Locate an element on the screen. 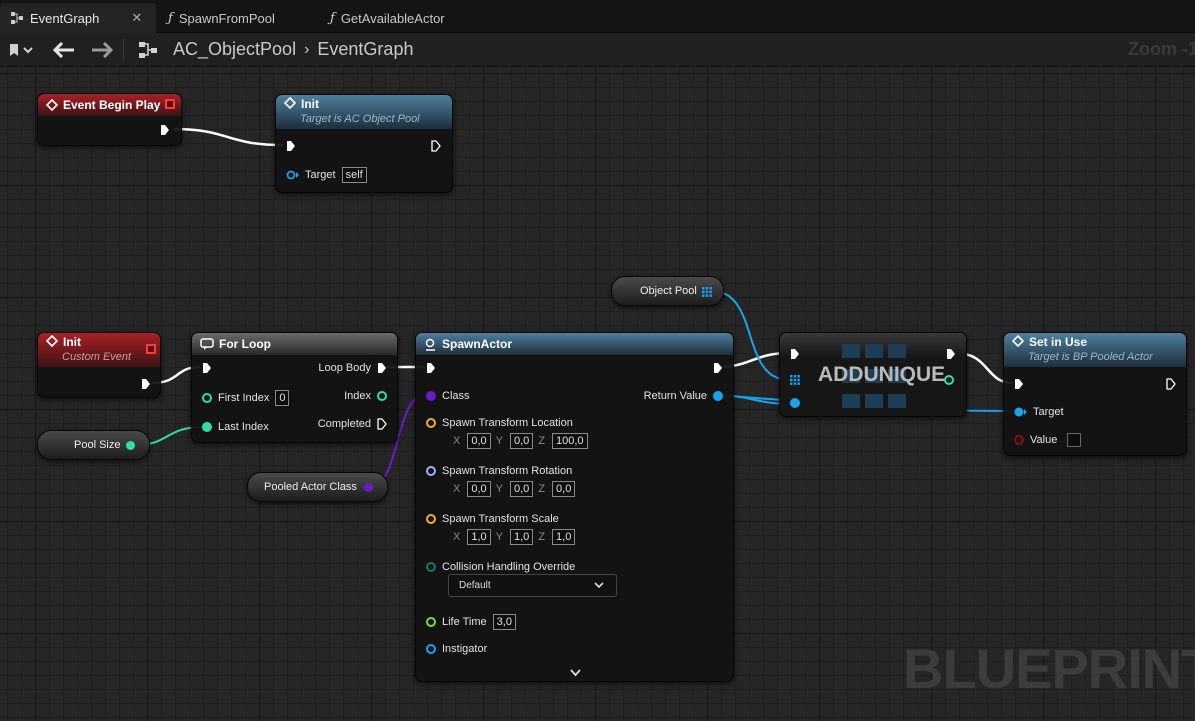 This screenshot has width=1195, height=721. pin-label: Instigator is located at coordinates (465, 649).